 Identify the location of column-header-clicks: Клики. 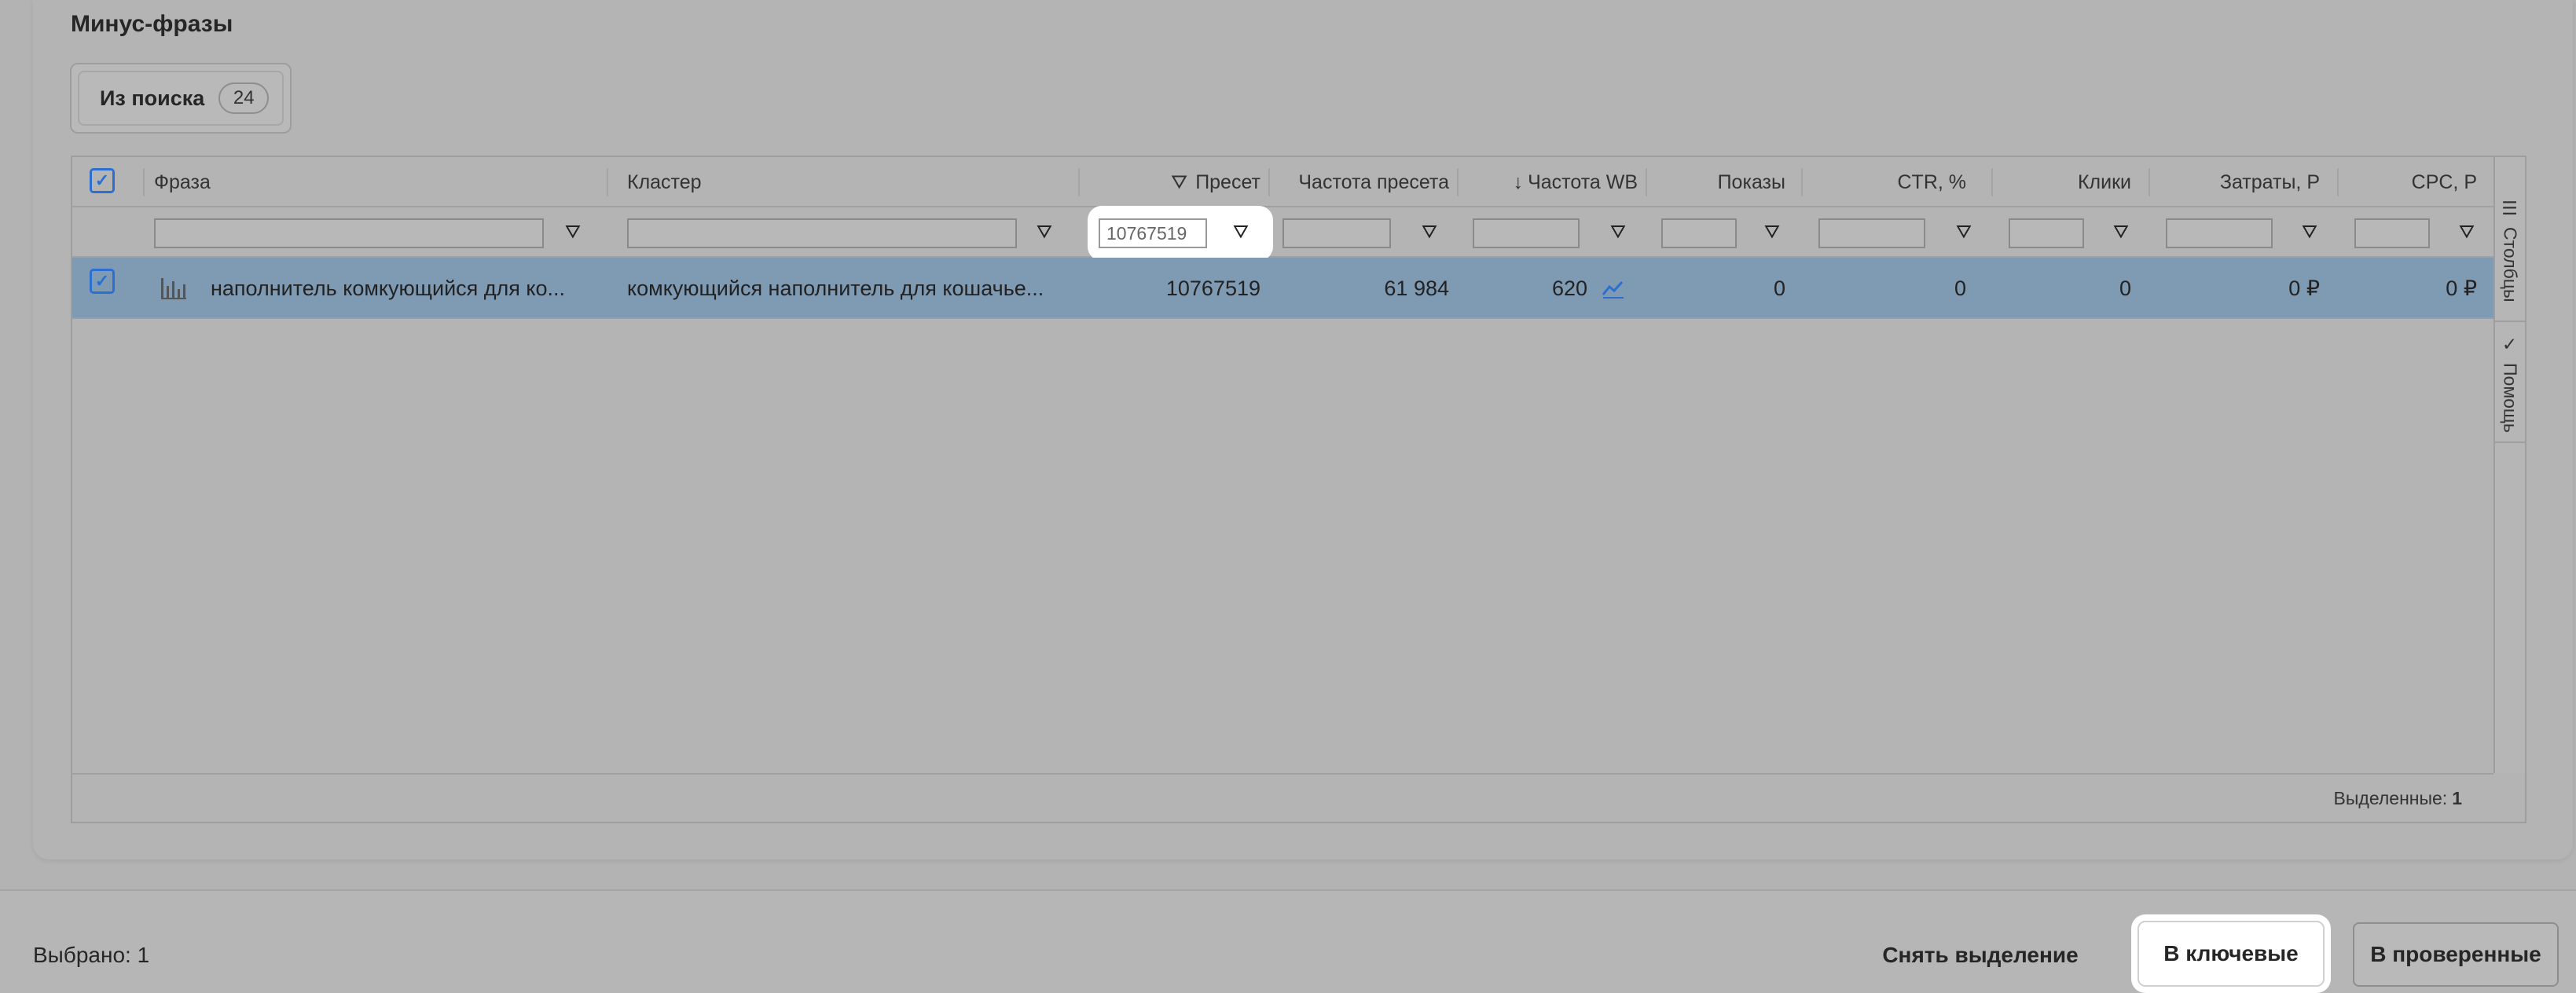
(2064, 182).